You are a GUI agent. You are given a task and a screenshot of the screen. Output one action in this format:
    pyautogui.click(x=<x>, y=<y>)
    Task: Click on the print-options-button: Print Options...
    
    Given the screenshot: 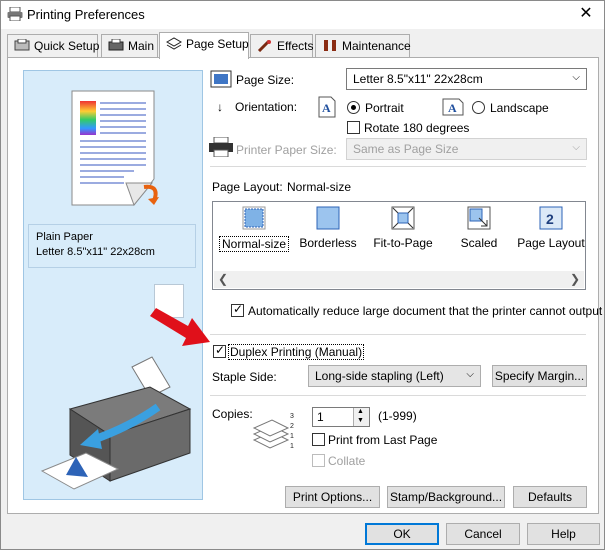 What is the action you would take?
    pyautogui.click(x=332, y=497)
    